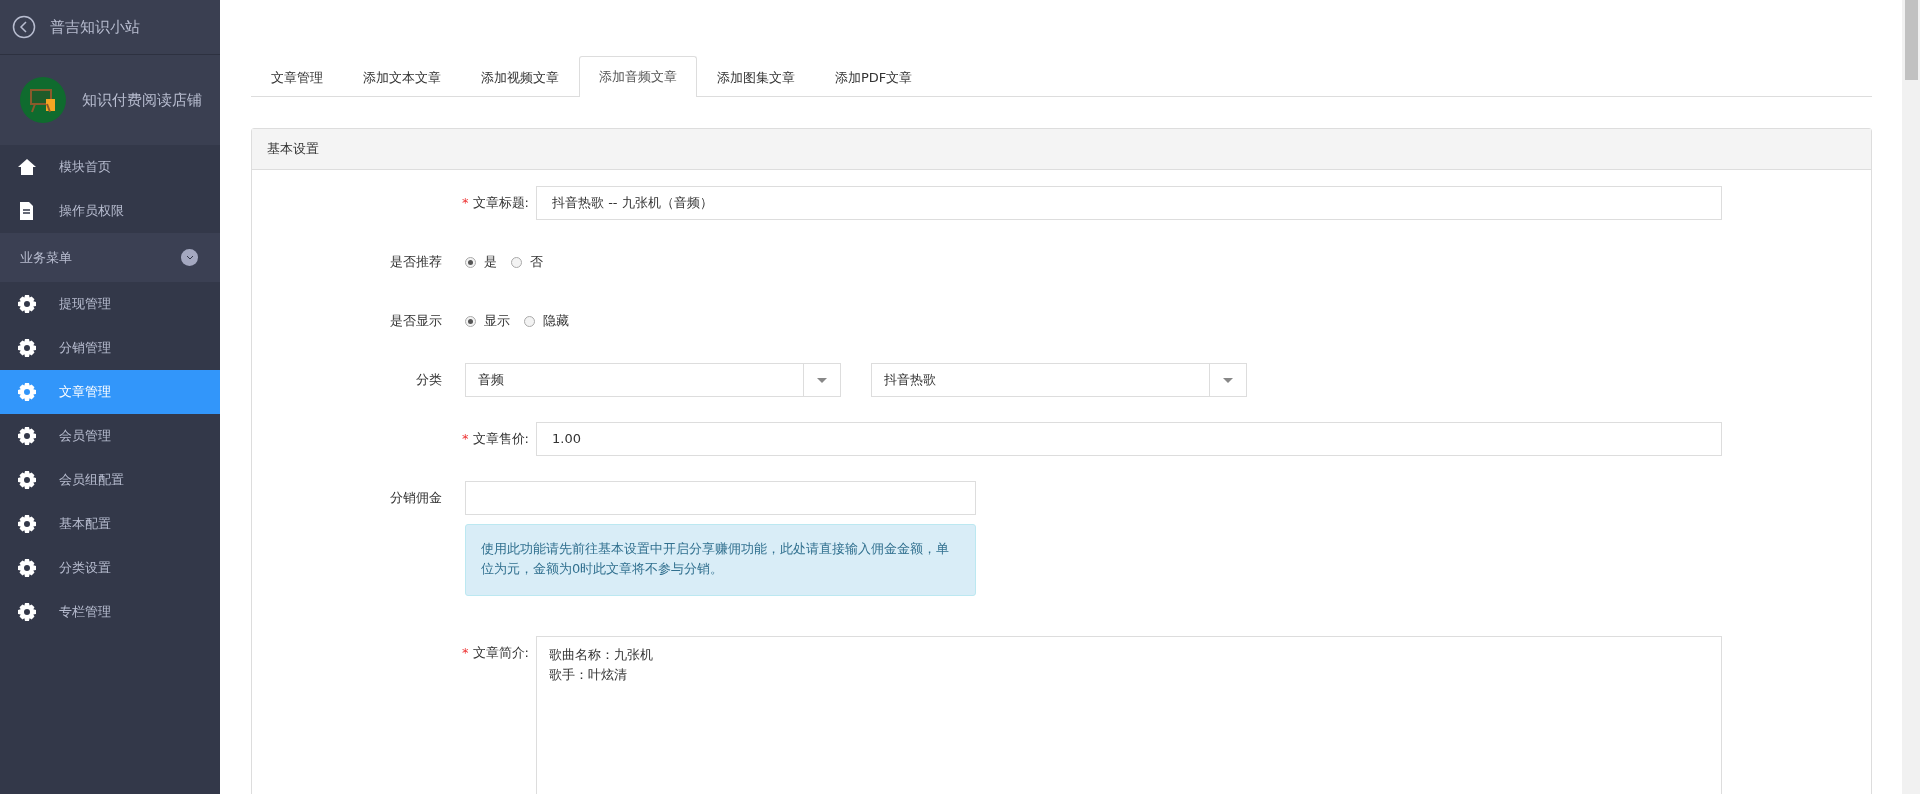 The image size is (1920, 794). What do you see at coordinates (110, 304) in the screenshot?
I see `sidebar-item: 提现管理` at bounding box center [110, 304].